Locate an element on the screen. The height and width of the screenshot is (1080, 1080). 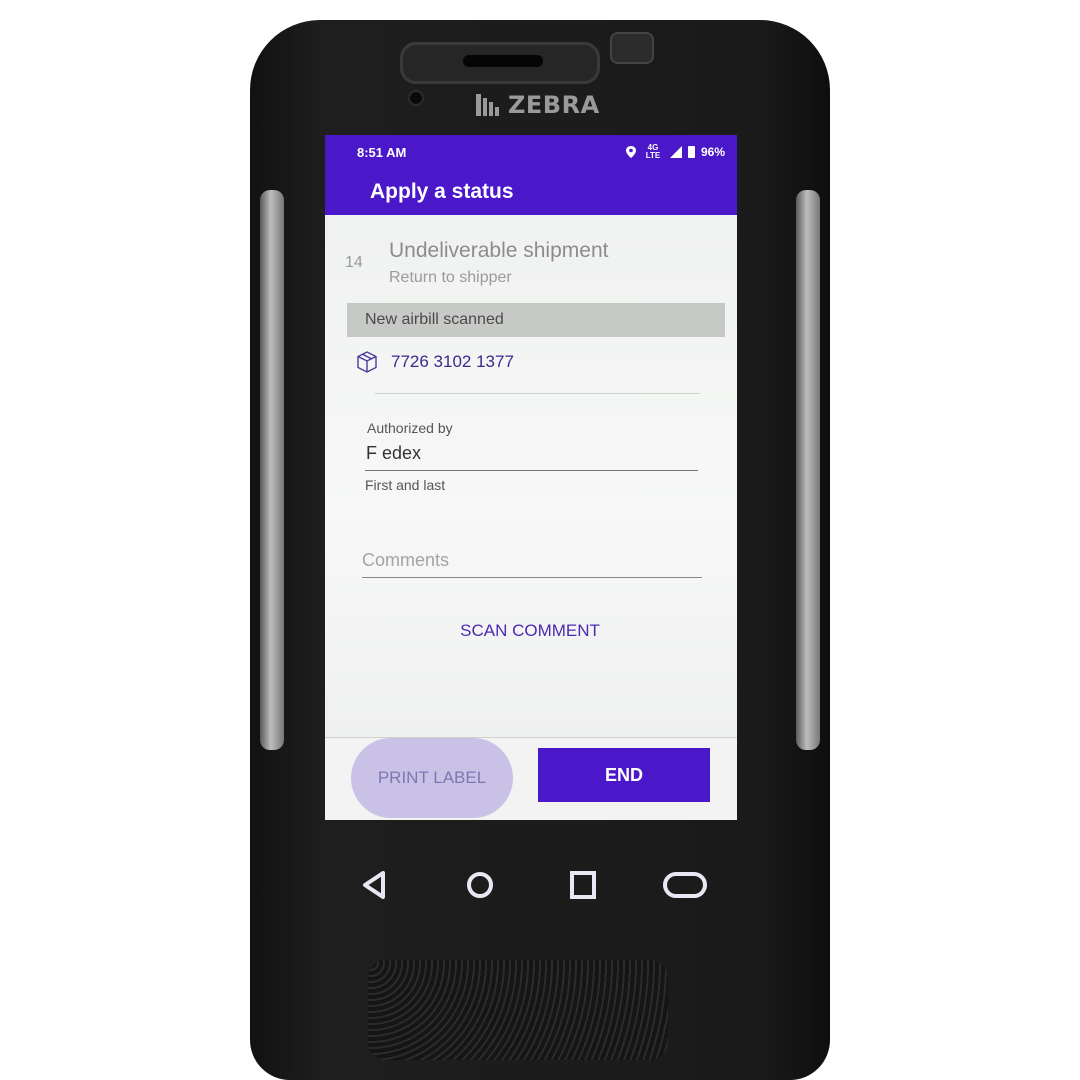
earpiece-speaker is located at coordinates (500, 63).